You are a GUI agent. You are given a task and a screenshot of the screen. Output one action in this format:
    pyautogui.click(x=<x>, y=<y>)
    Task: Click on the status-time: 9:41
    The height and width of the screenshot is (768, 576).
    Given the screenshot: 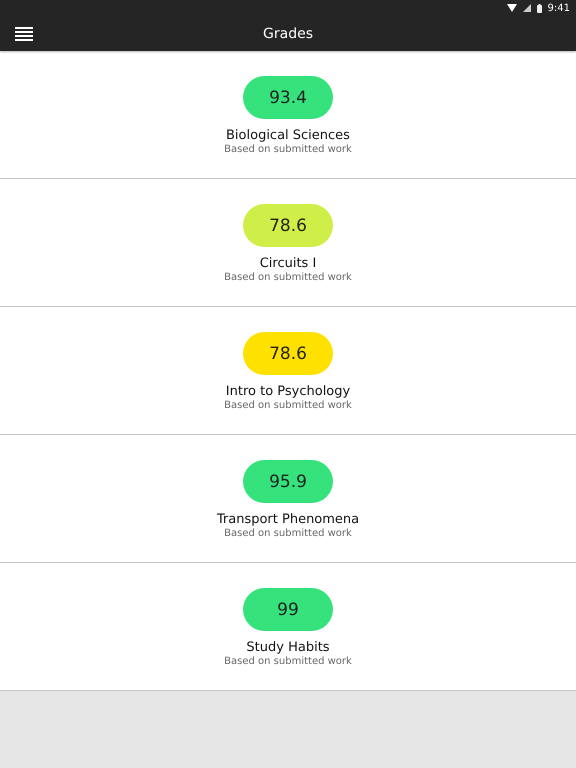 What is the action you would take?
    pyautogui.click(x=559, y=8)
    